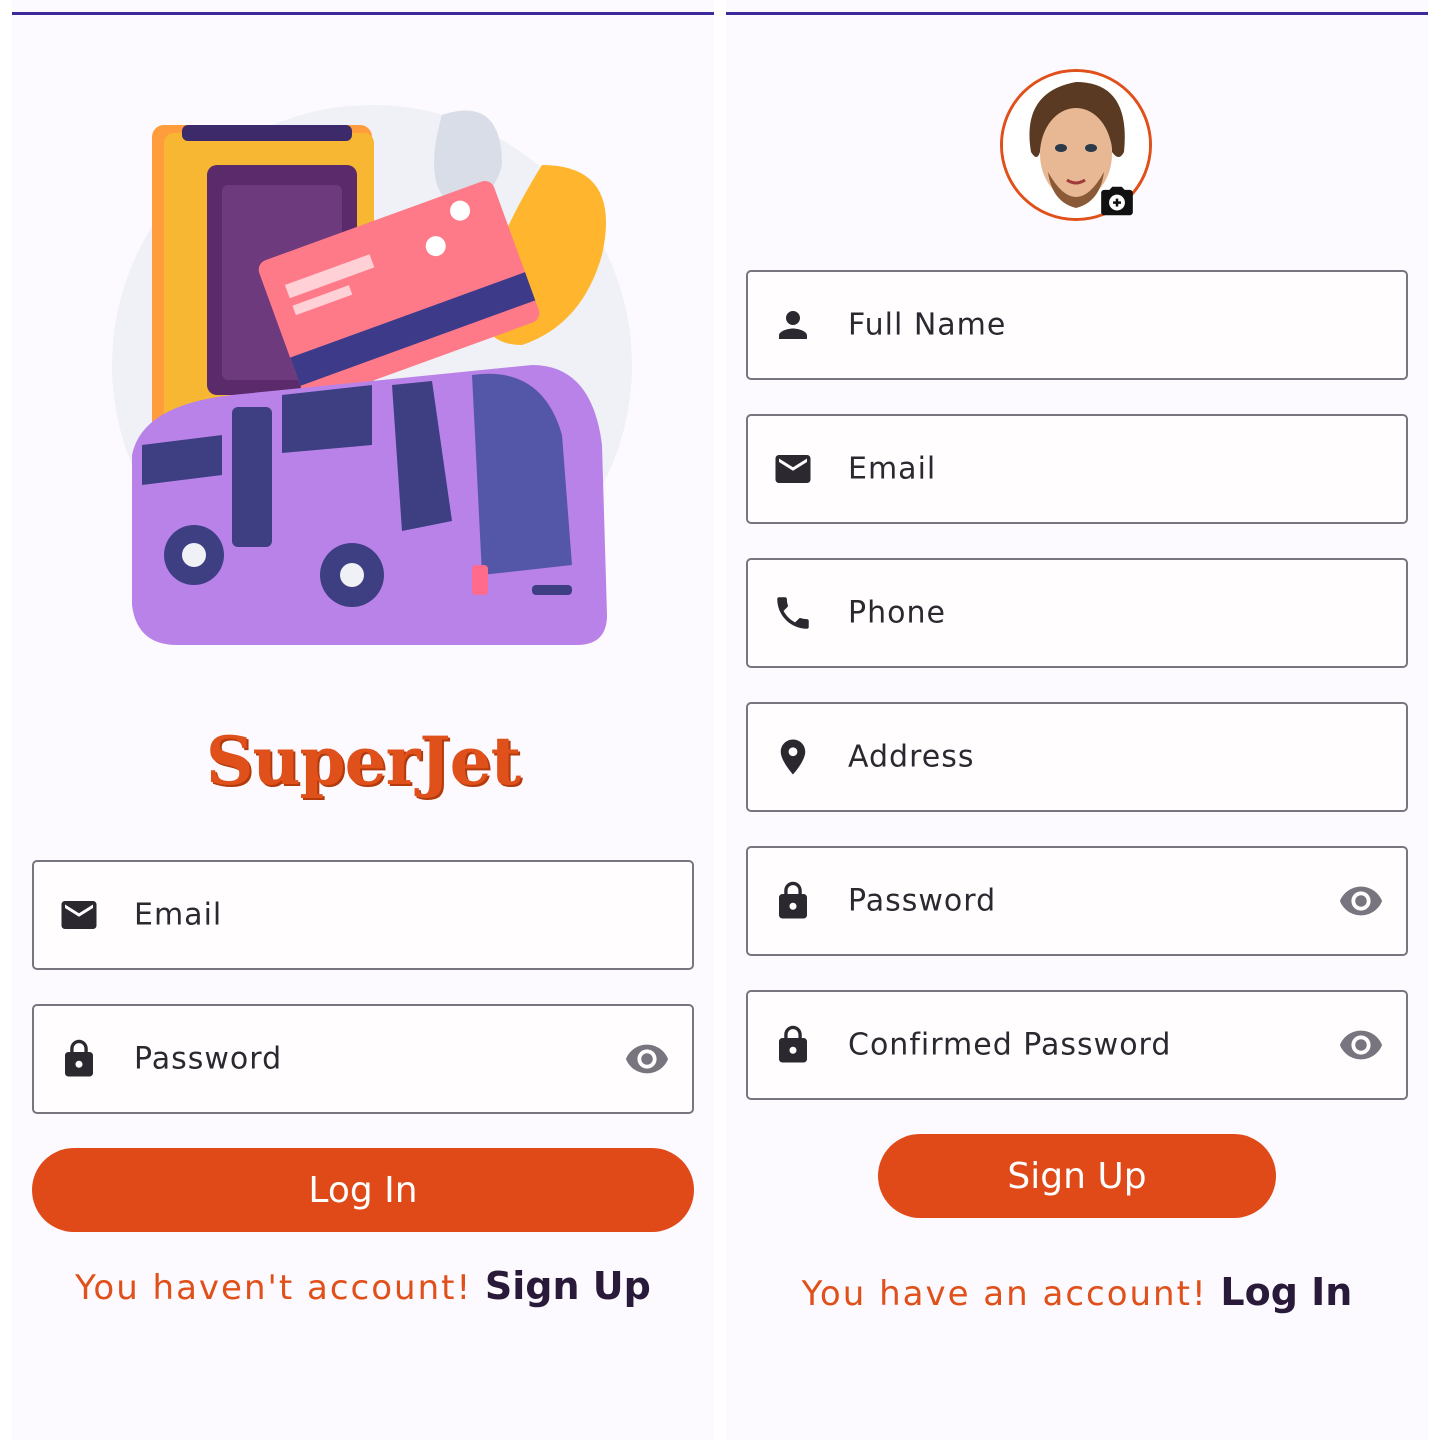 Image resolution: width=1440 pixels, height=1440 pixels. What do you see at coordinates (1077, 757) in the screenshot?
I see `address-field: Address` at bounding box center [1077, 757].